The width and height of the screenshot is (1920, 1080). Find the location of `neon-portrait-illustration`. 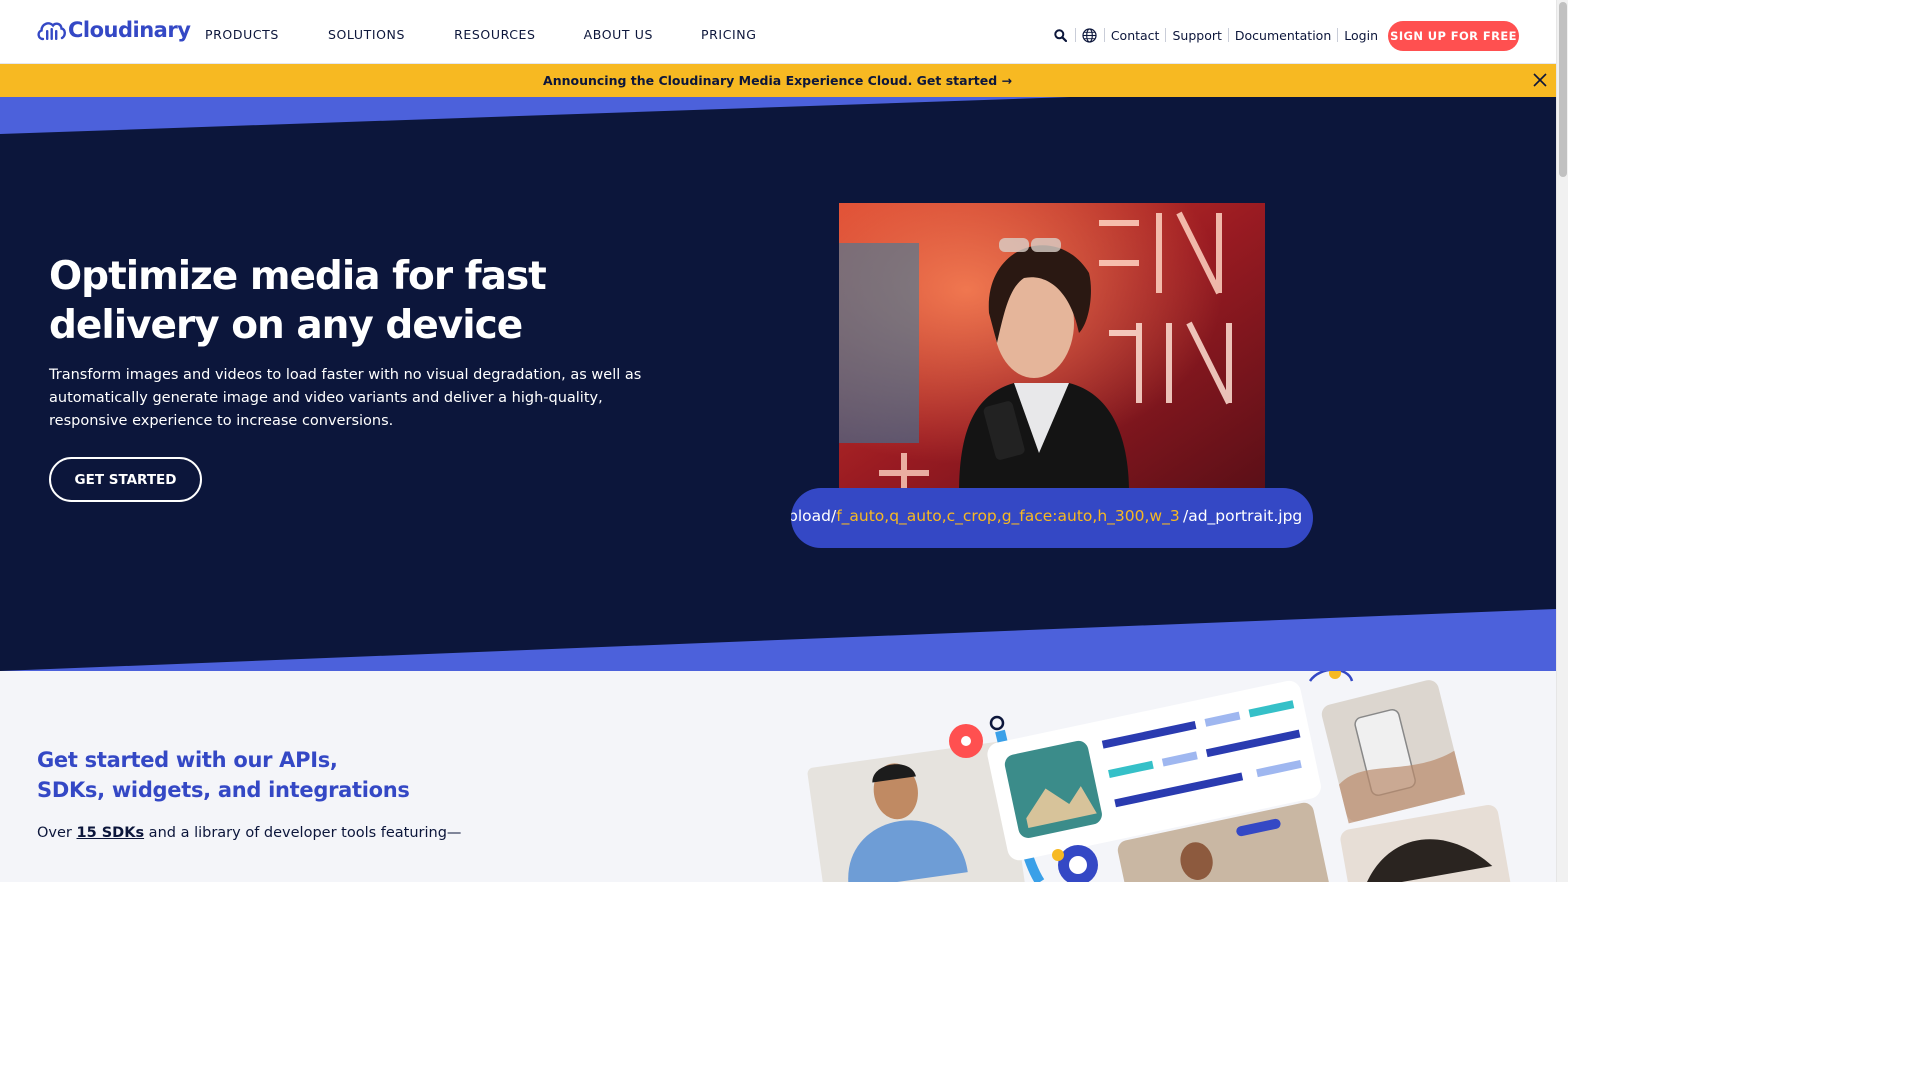

neon-portrait-illustration is located at coordinates (1052, 348).